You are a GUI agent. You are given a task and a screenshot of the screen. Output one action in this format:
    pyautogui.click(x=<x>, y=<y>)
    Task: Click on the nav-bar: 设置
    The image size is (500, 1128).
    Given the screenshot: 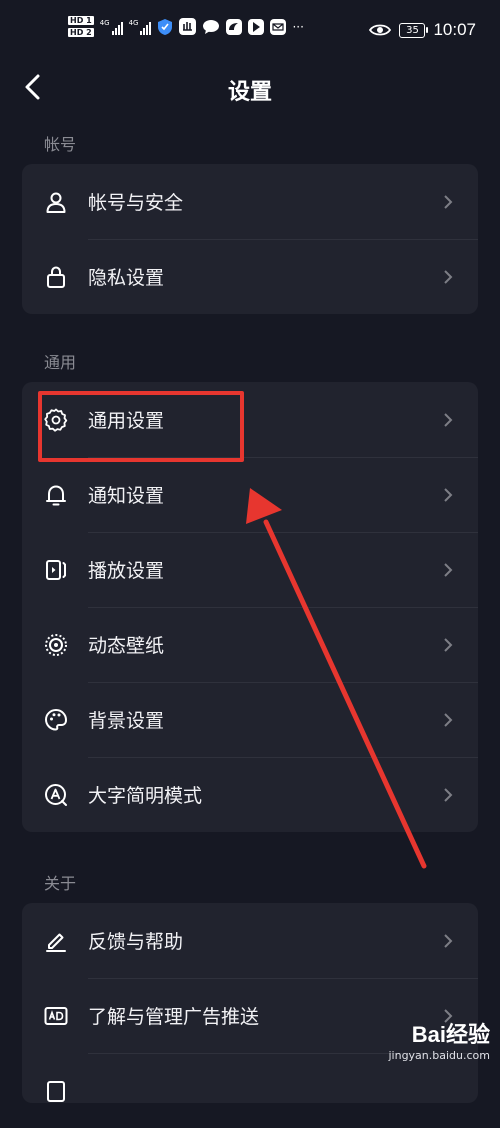 What is the action you would take?
    pyautogui.click(x=250, y=88)
    